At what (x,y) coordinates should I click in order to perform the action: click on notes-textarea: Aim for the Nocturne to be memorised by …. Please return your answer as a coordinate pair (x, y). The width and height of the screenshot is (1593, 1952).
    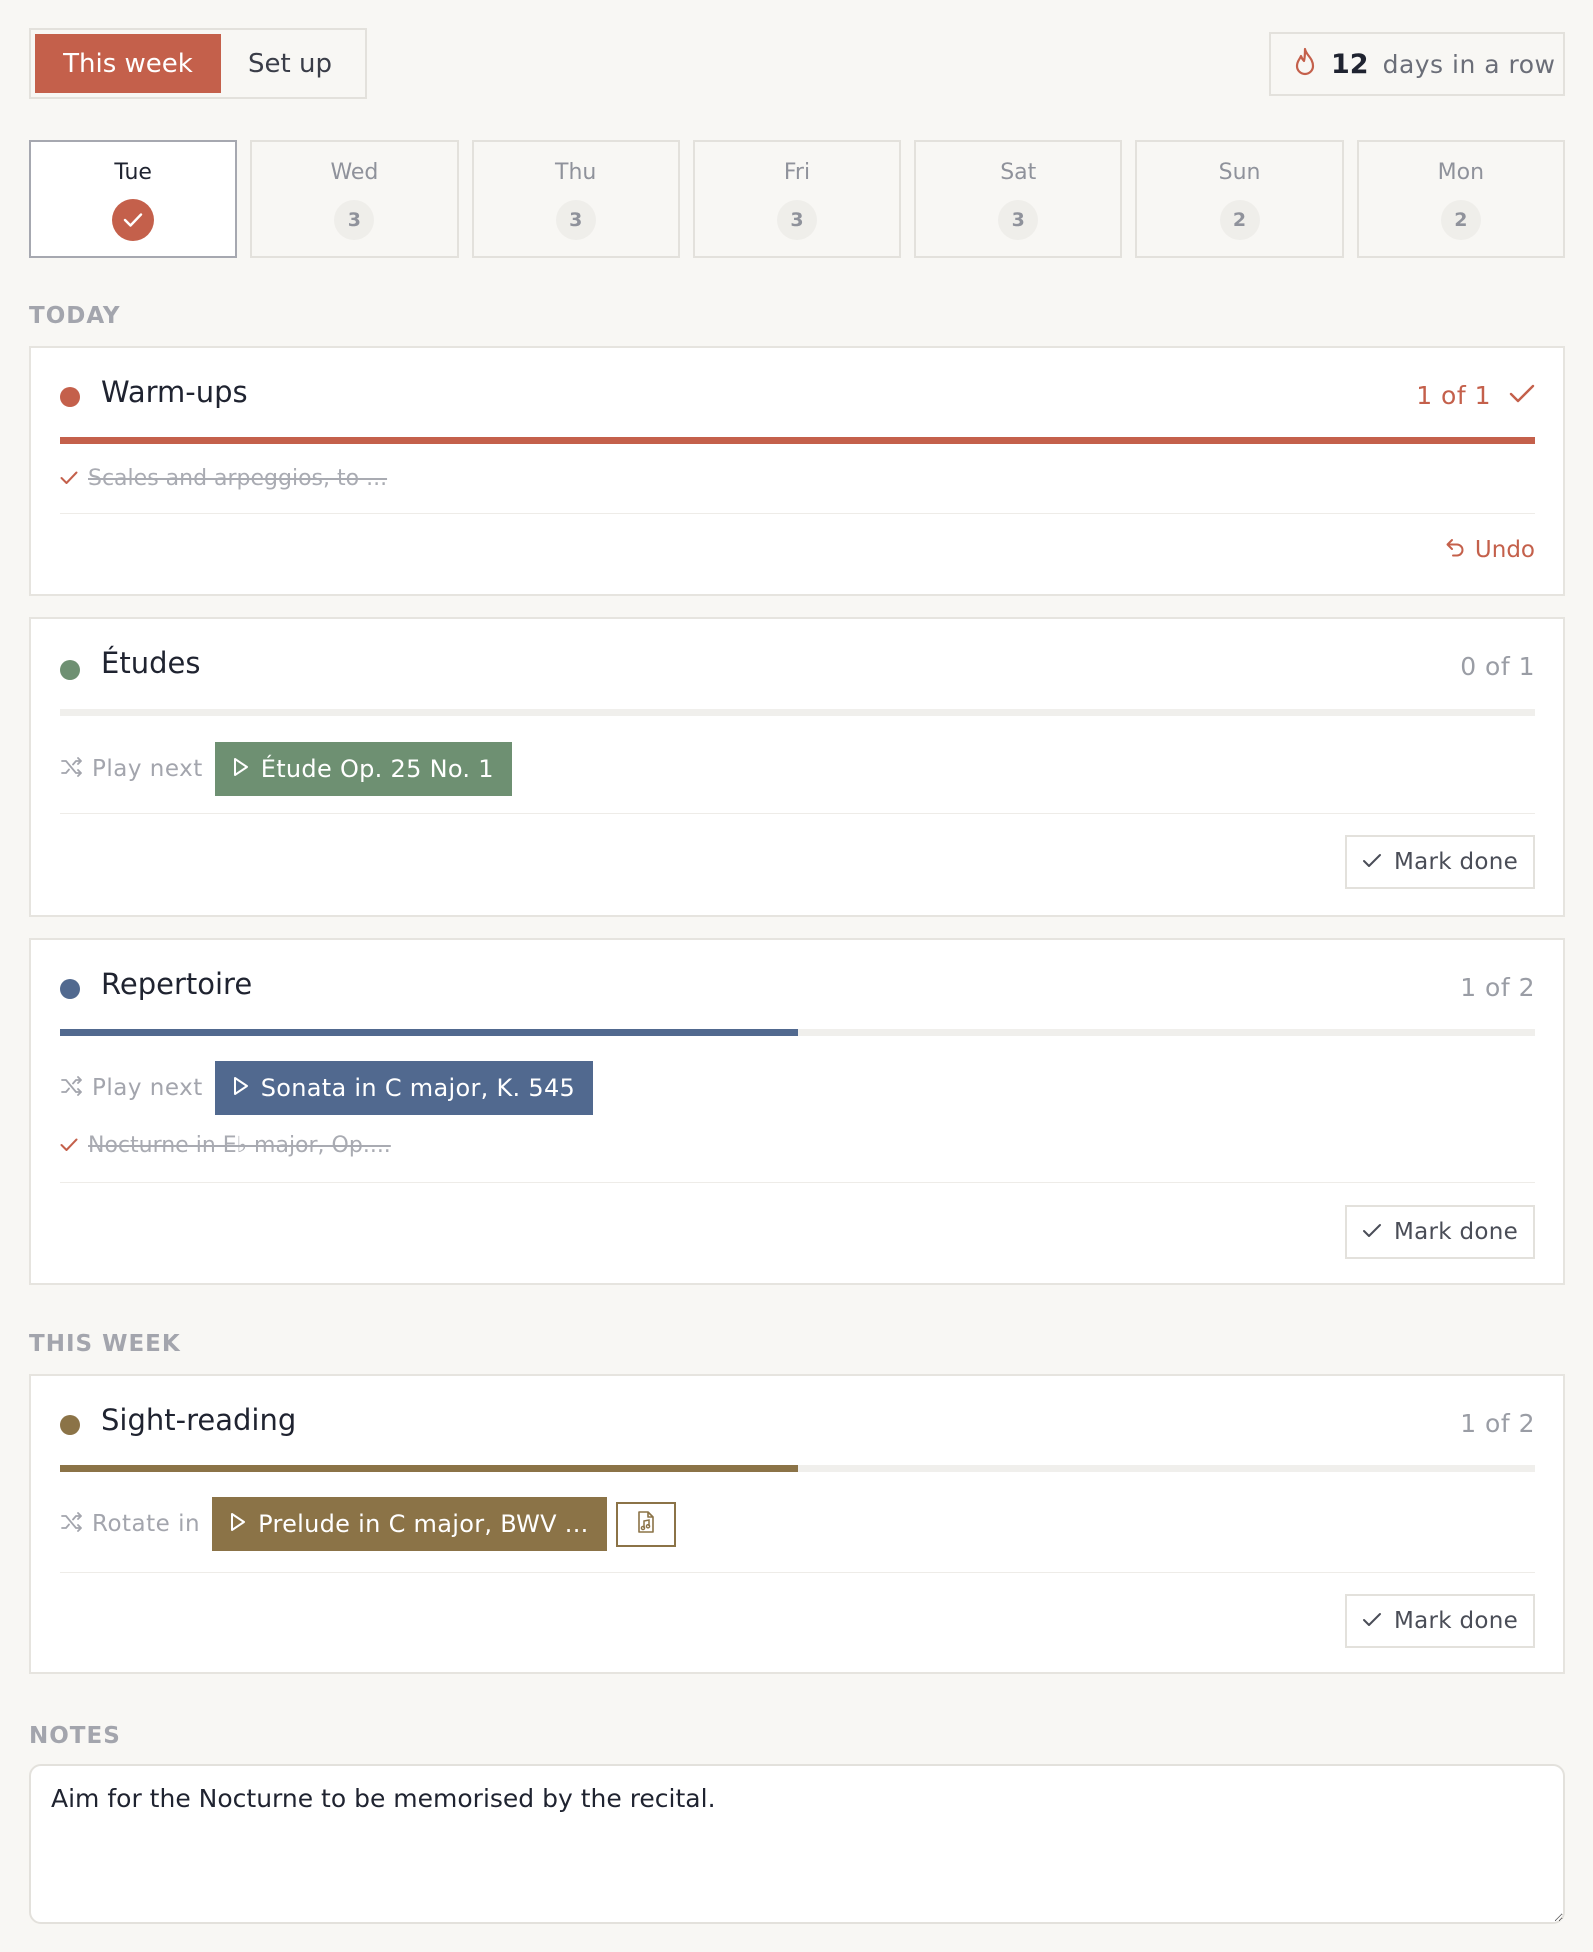
    Looking at the image, I should click on (797, 1844).